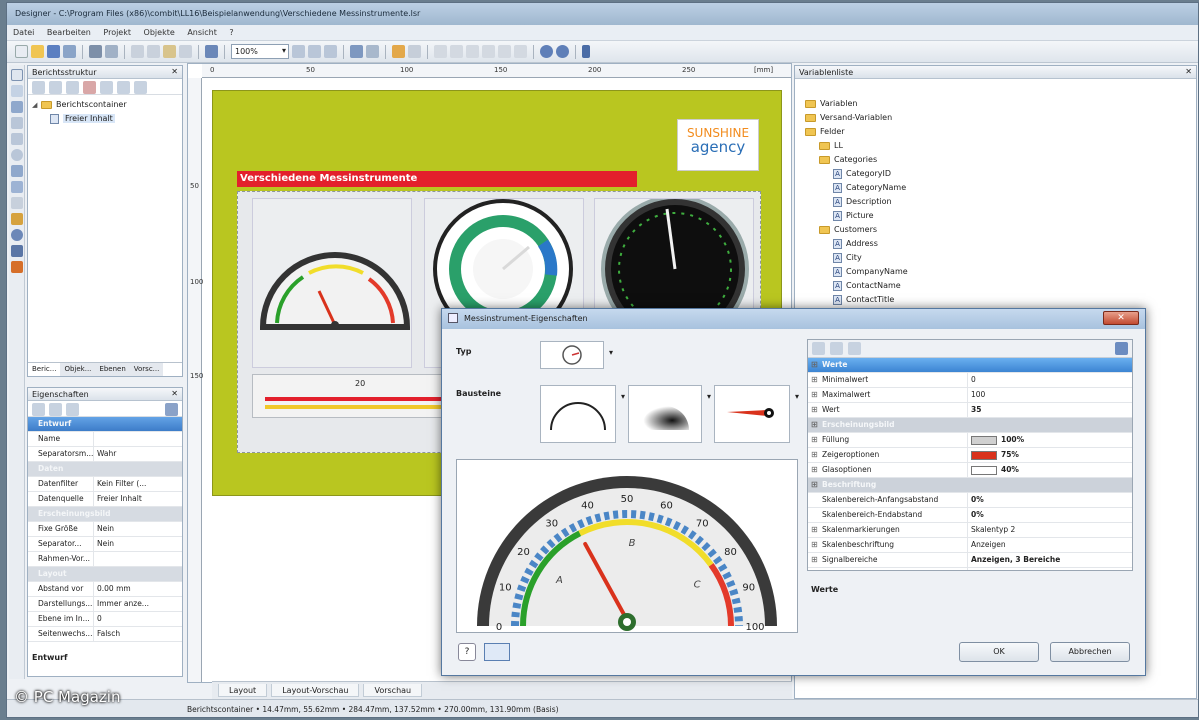  What do you see at coordinates (17, 123) in the screenshot?
I see `line-tool-icon` at bounding box center [17, 123].